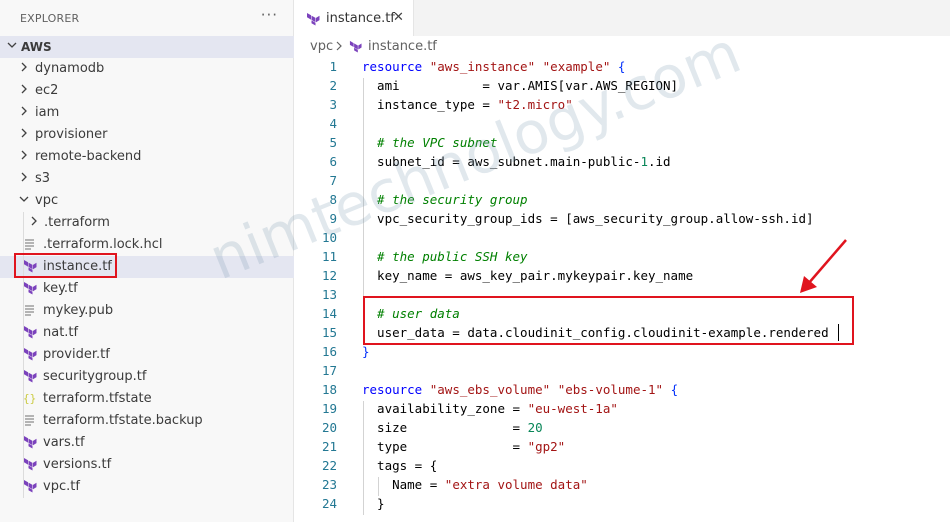  Describe the element at coordinates (402, 46) in the screenshot. I see `breadcrumb-file: instance.tf` at that location.